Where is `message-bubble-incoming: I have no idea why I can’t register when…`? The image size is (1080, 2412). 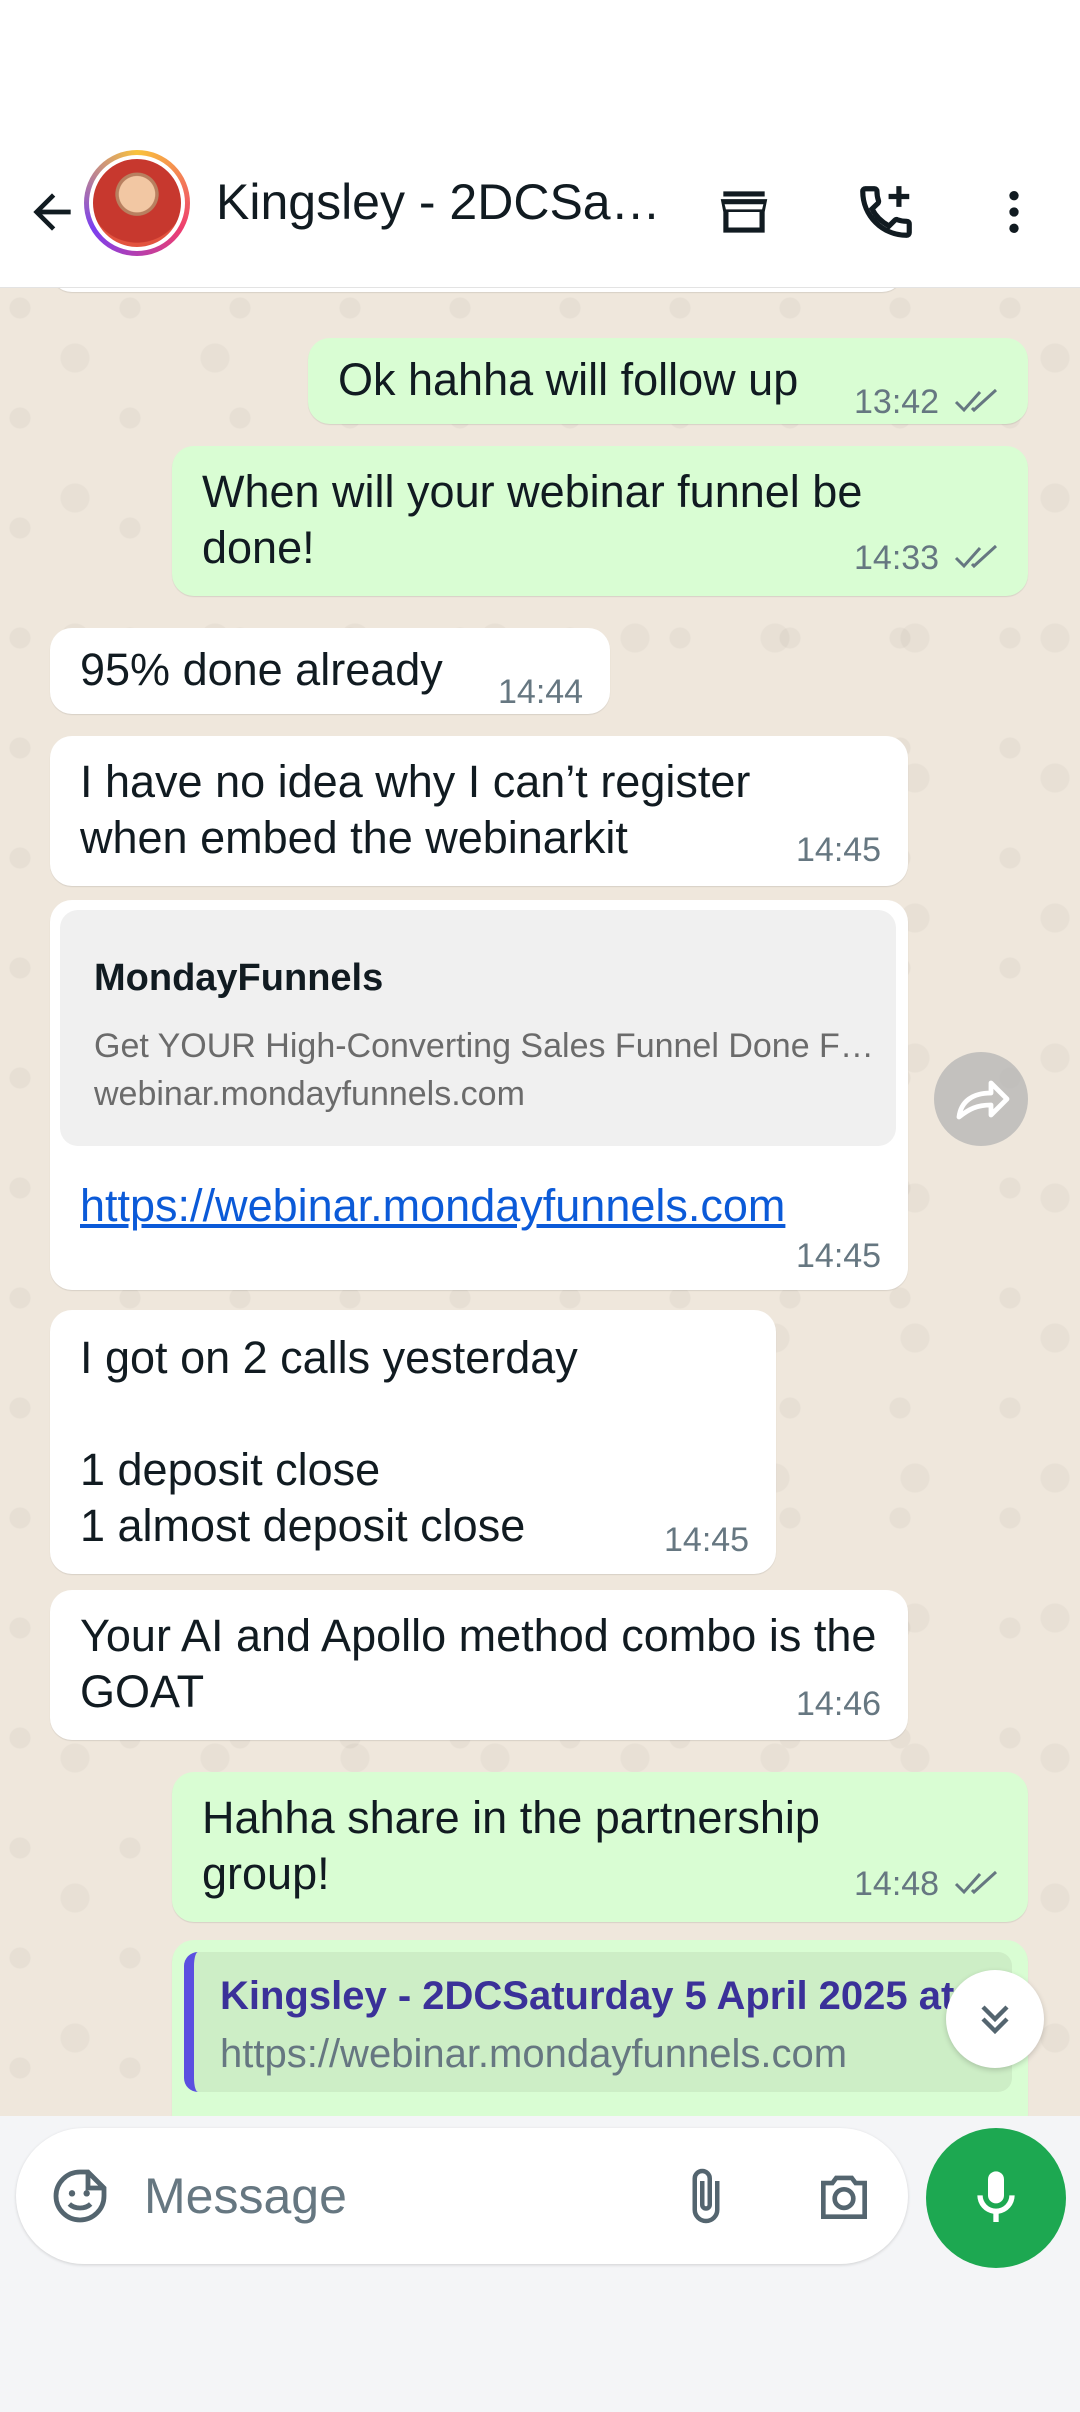 message-bubble-incoming: I have no idea why I can’t register when… is located at coordinates (479, 811).